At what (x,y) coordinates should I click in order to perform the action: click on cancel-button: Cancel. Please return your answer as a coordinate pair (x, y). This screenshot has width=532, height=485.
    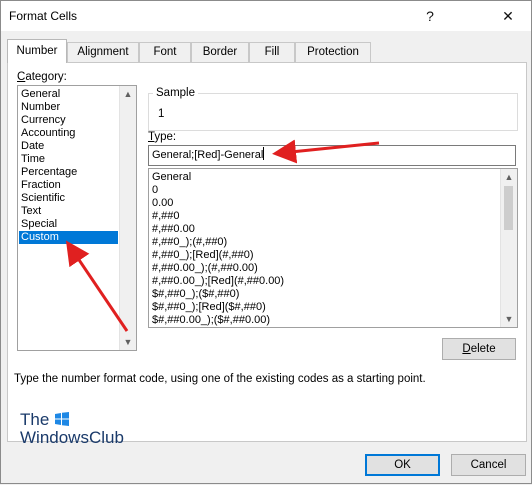
    Looking at the image, I should click on (488, 465).